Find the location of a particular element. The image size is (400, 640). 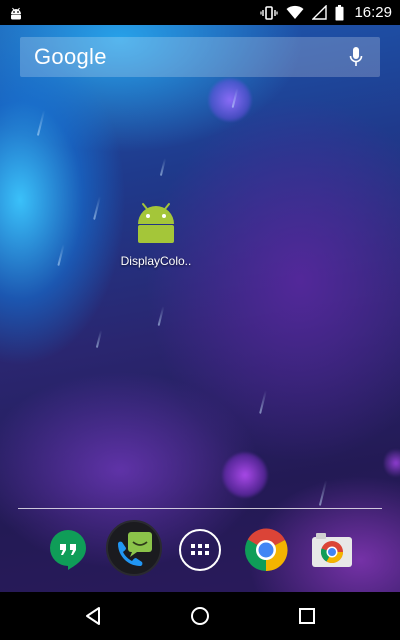

status-bar: 16:29 is located at coordinates (200, 12).